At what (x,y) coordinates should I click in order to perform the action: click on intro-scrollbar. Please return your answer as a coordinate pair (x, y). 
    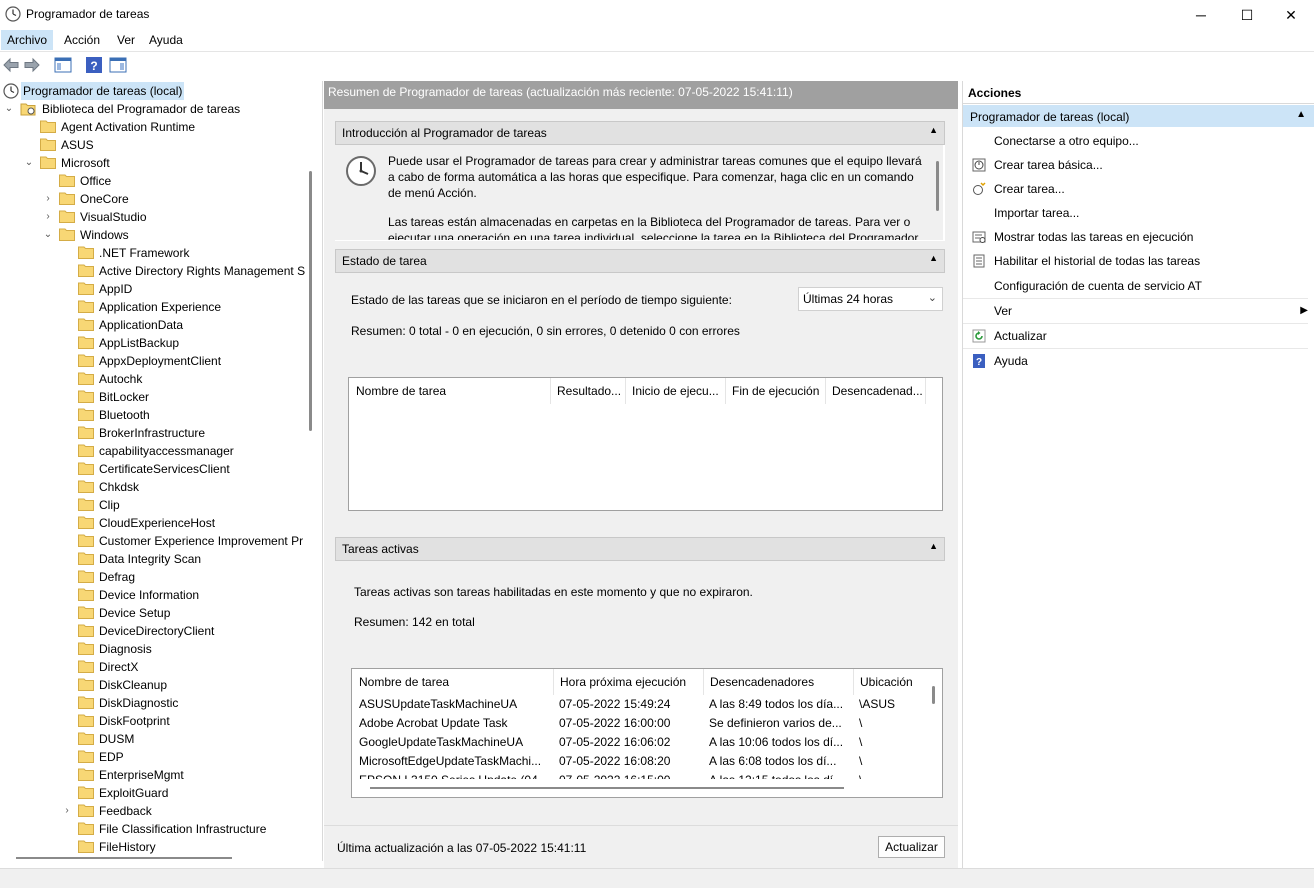
    Looking at the image, I should click on (937, 186).